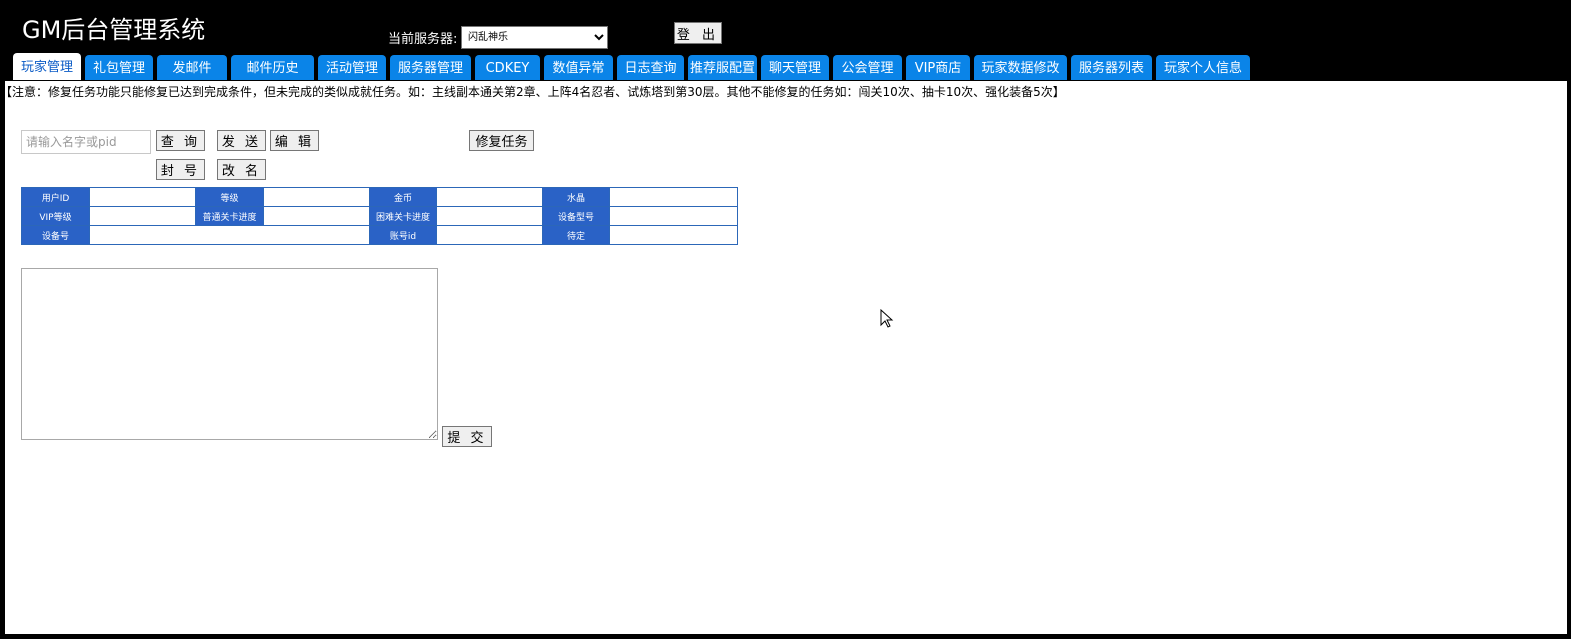  Describe the element at coordinates (673, 197) in the screenshot. I see `value-crystal` at that location.